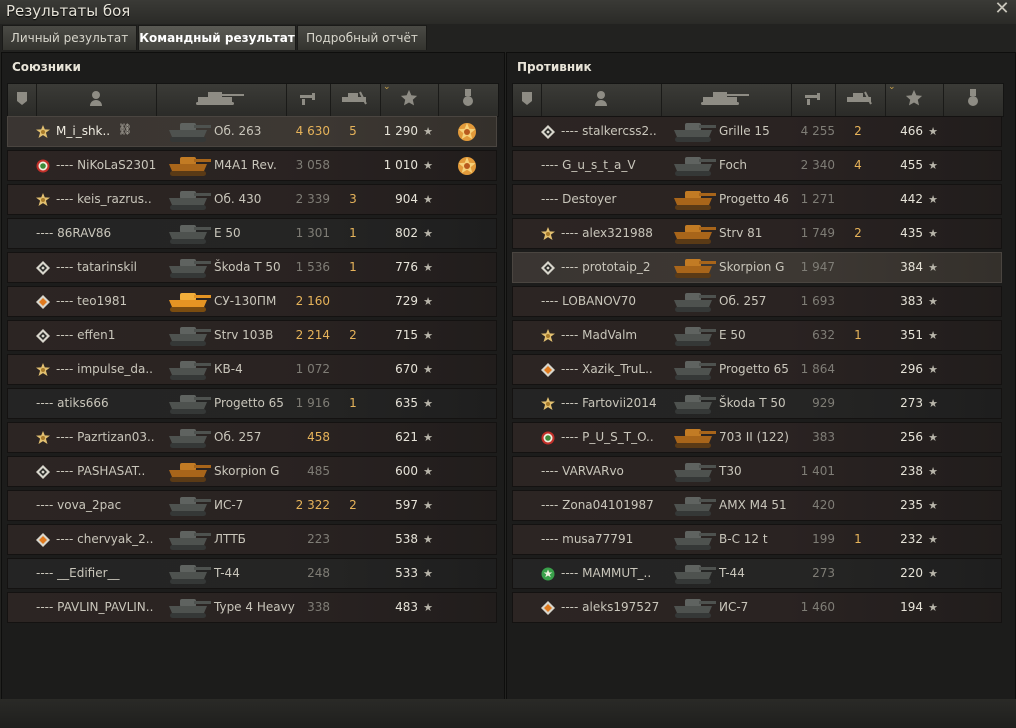 Image resolution: width=1016 pixels, height=728 pixels. I want to click on enemies-player-row: ---- musa77791 В-С 12 t 199 1 232 ★, so click(757, 539).